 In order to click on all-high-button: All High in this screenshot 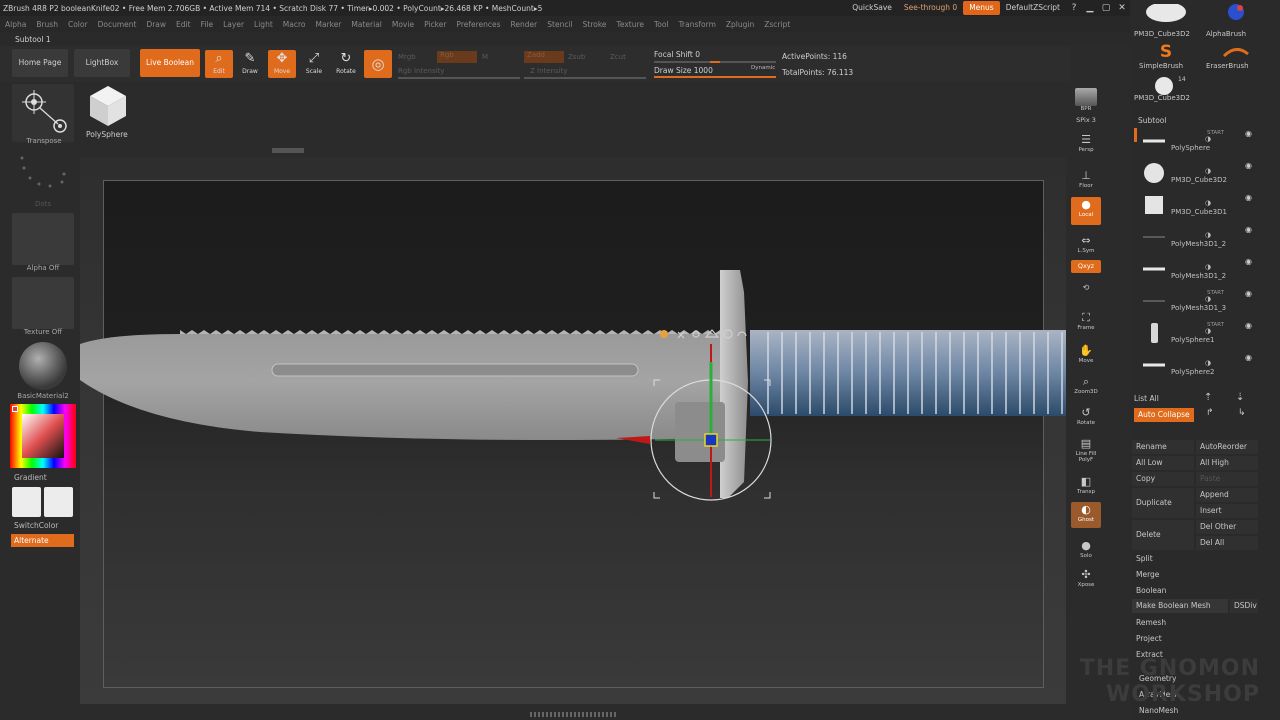, I will do `click(1227, 463)`.